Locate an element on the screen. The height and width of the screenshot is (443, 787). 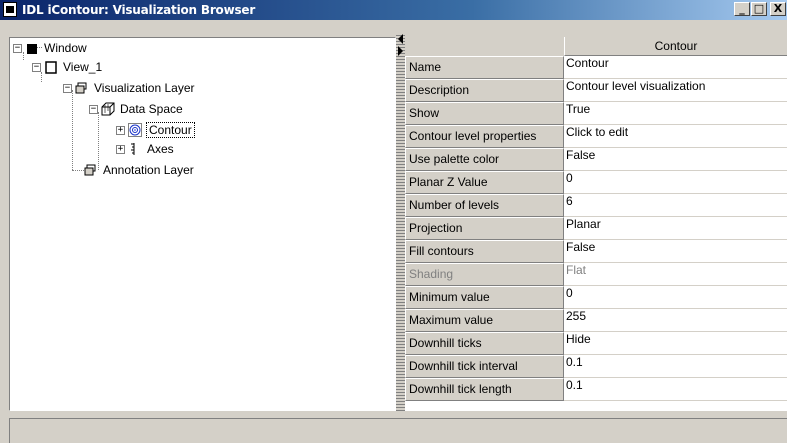
property-name: Downhill ticks is located at coordinates (484, 343).